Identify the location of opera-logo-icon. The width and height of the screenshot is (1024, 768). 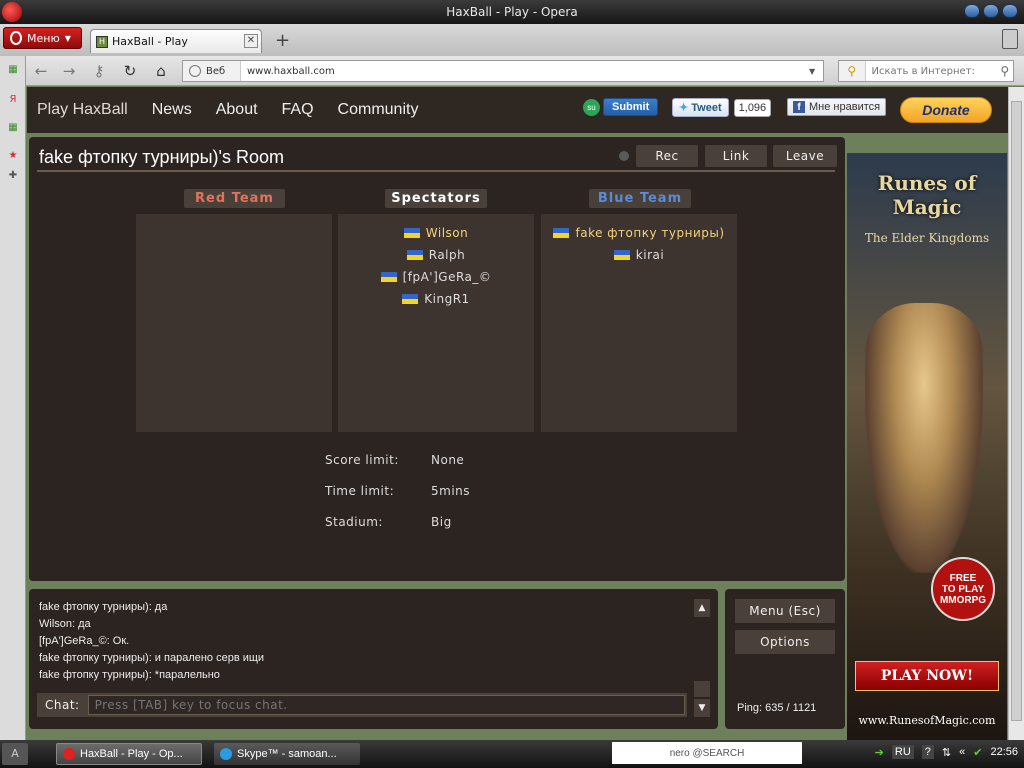
(12, 12).